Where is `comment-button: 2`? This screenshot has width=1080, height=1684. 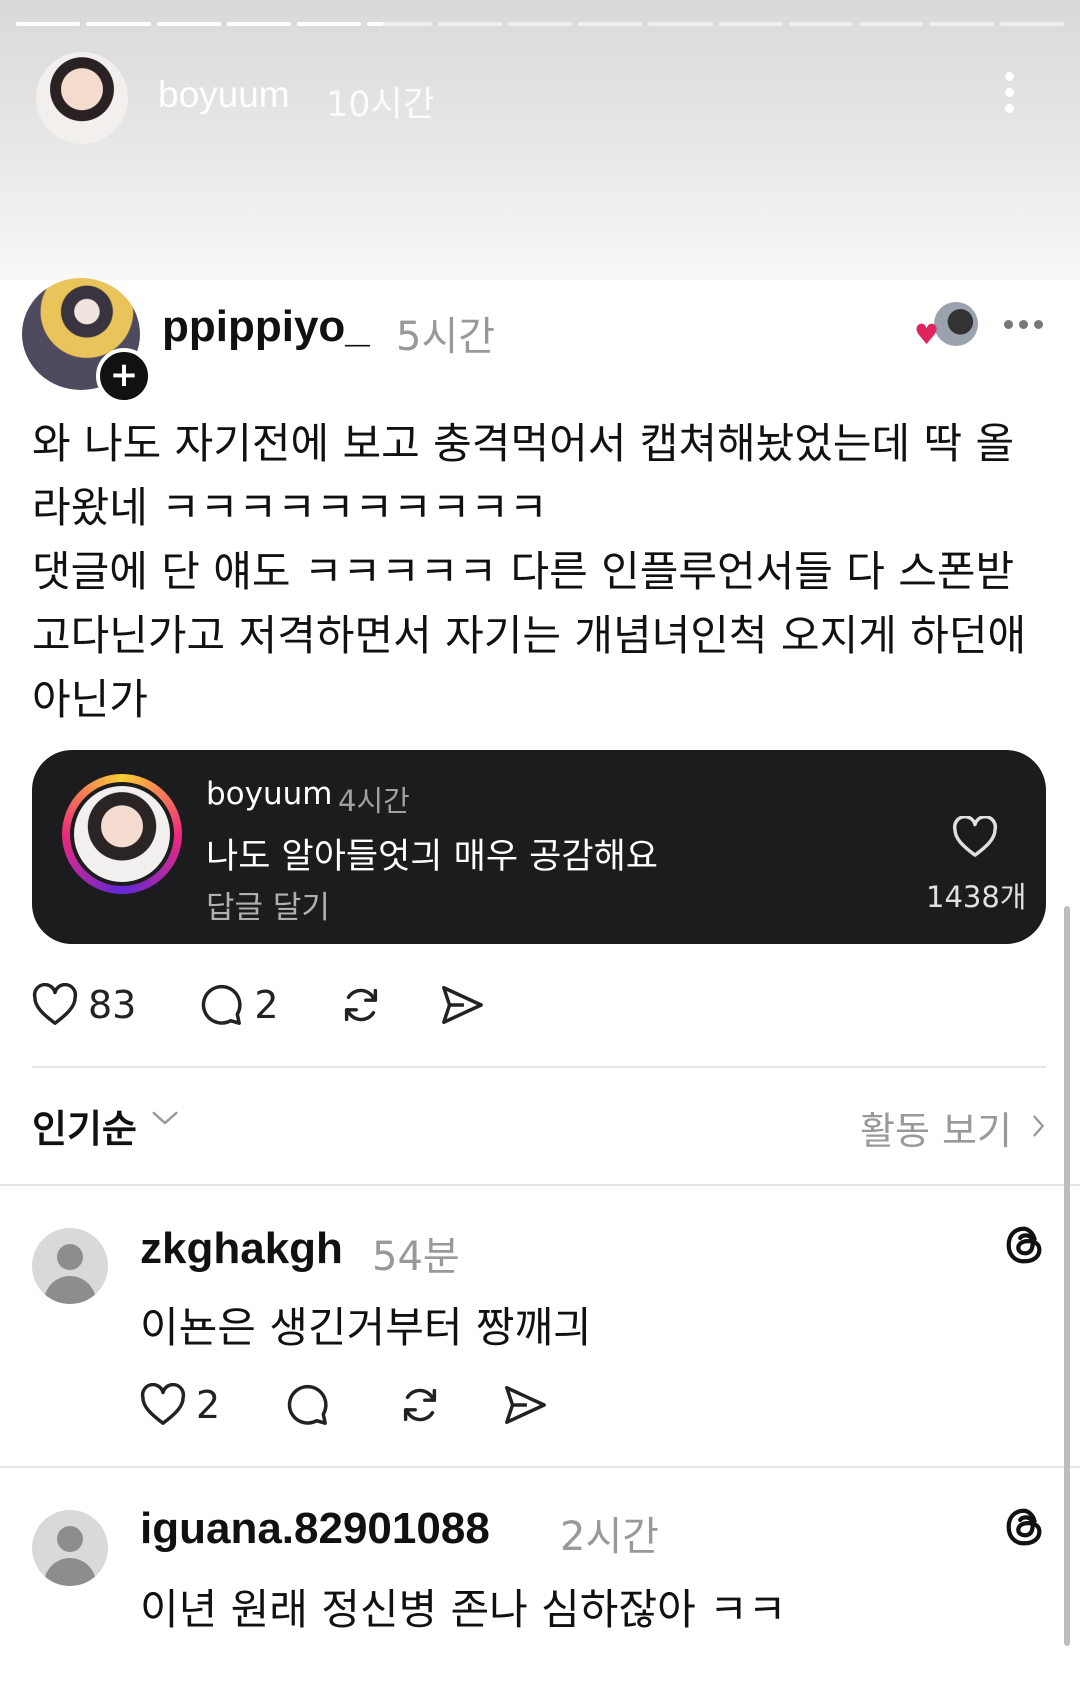
comment-button: 2 is located at coordinates (238, 1005).